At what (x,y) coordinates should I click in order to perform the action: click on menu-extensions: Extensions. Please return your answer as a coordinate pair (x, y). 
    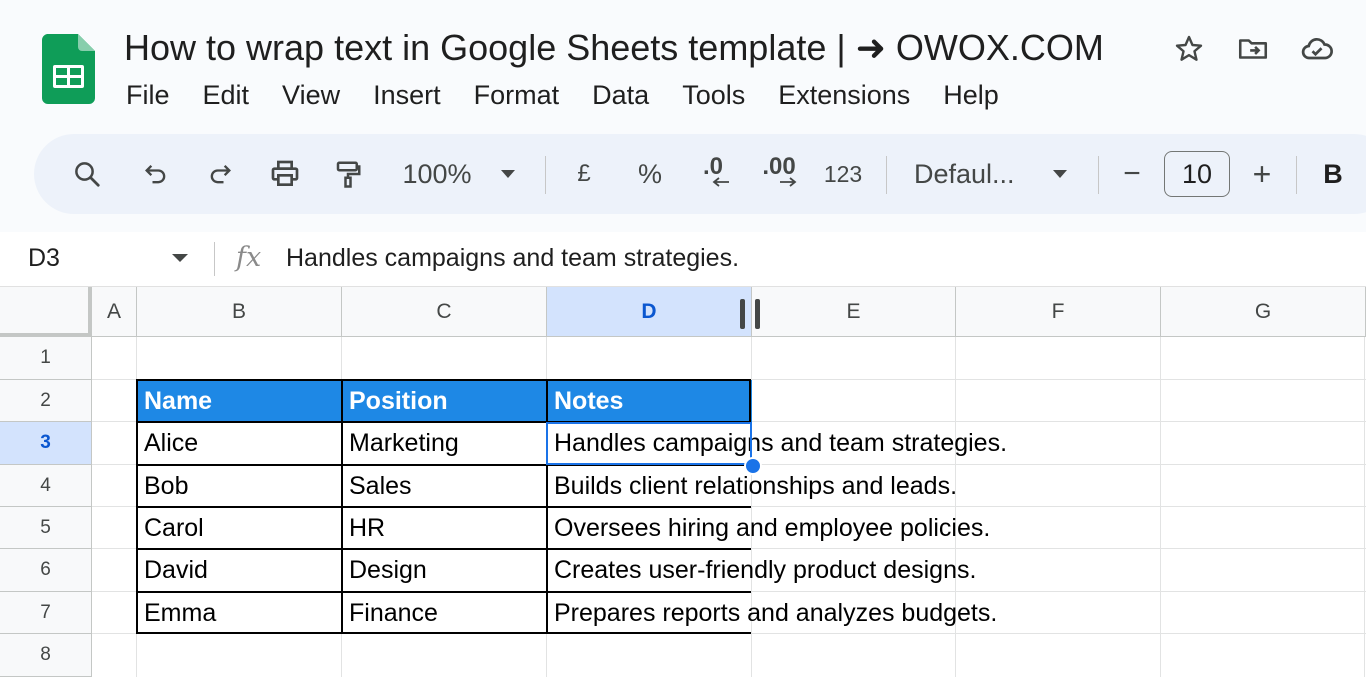
    Looking at the image, I should click on (844, 95).